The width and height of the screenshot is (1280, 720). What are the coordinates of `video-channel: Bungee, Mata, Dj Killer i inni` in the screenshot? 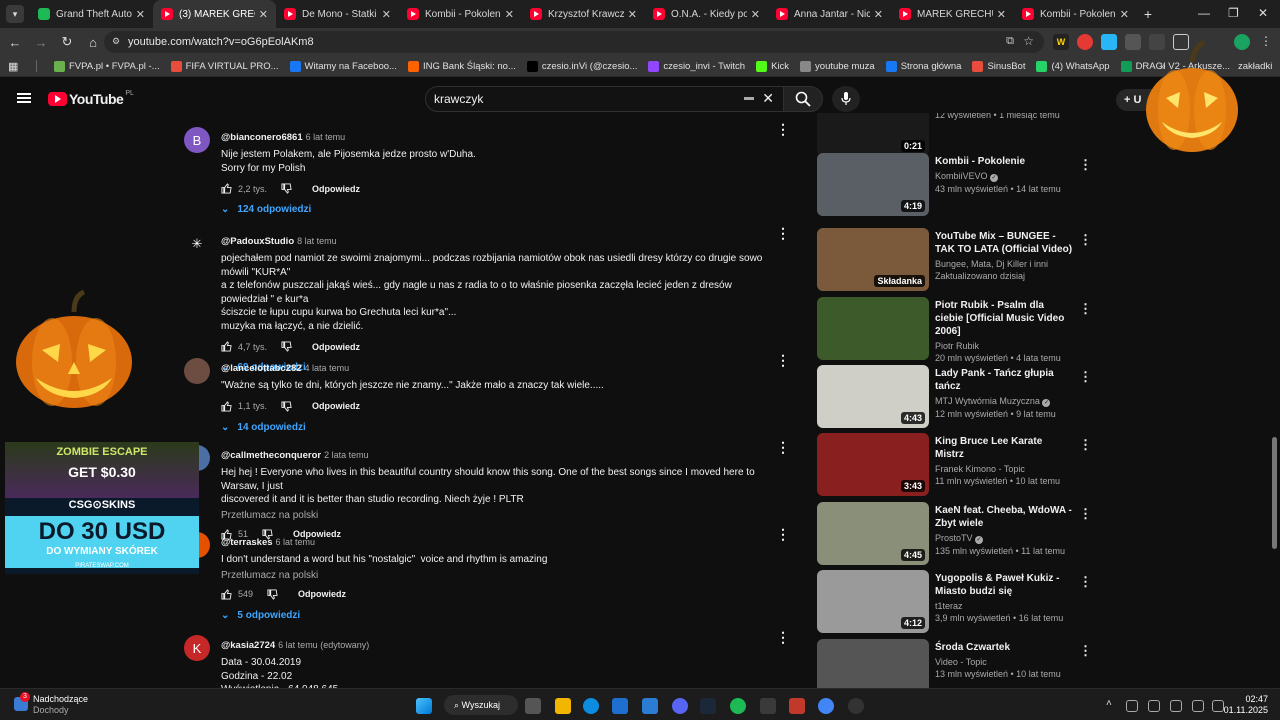 It's located at (1004, 264).